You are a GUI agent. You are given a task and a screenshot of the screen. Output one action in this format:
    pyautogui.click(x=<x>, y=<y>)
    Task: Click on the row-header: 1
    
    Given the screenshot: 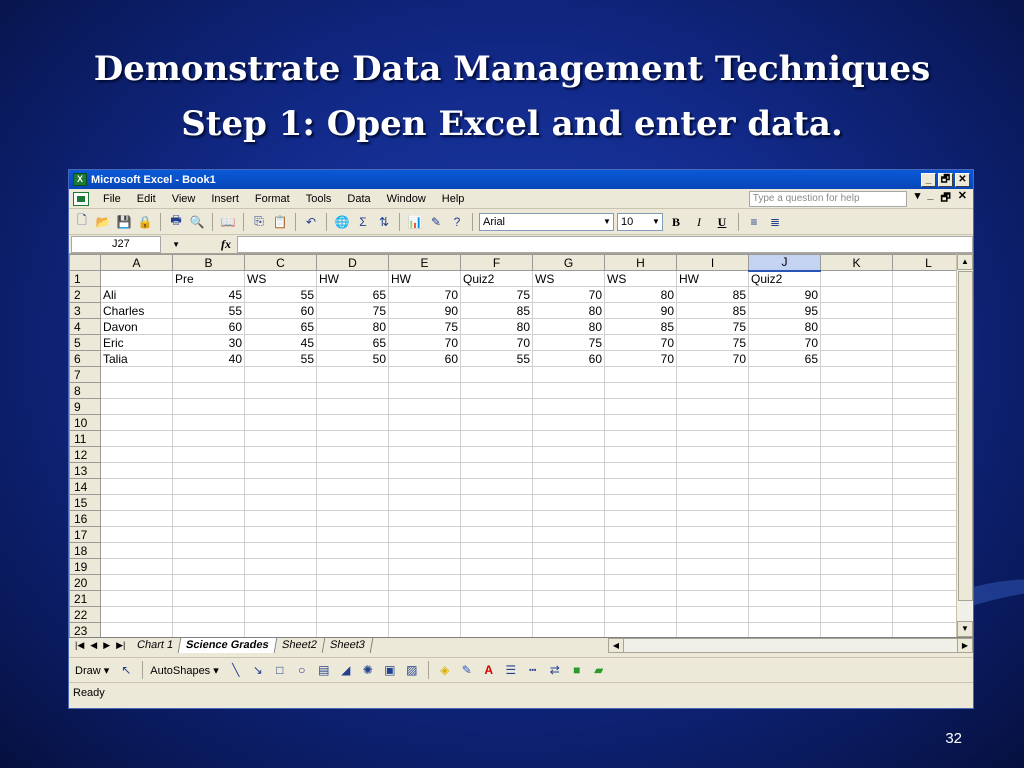 What is the action you would take?
    pyautogui.click(x=85, y=278)
    